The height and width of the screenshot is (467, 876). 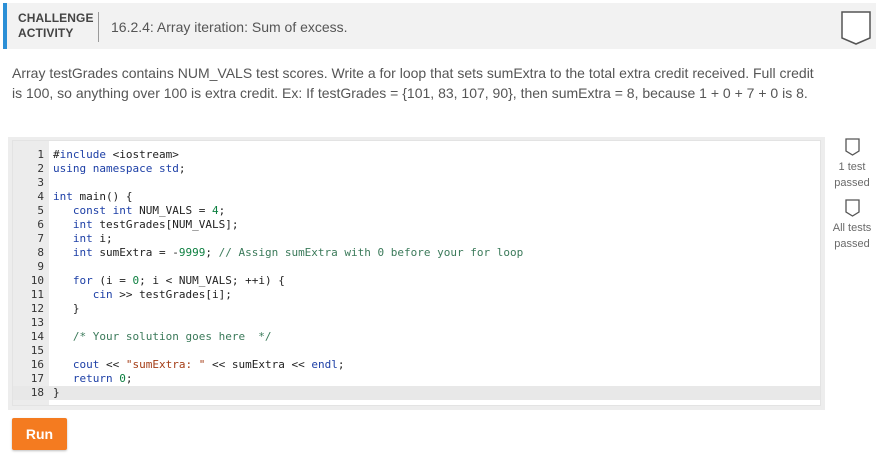 I want to click on code-line: 18}, so click(x=416, y=393).